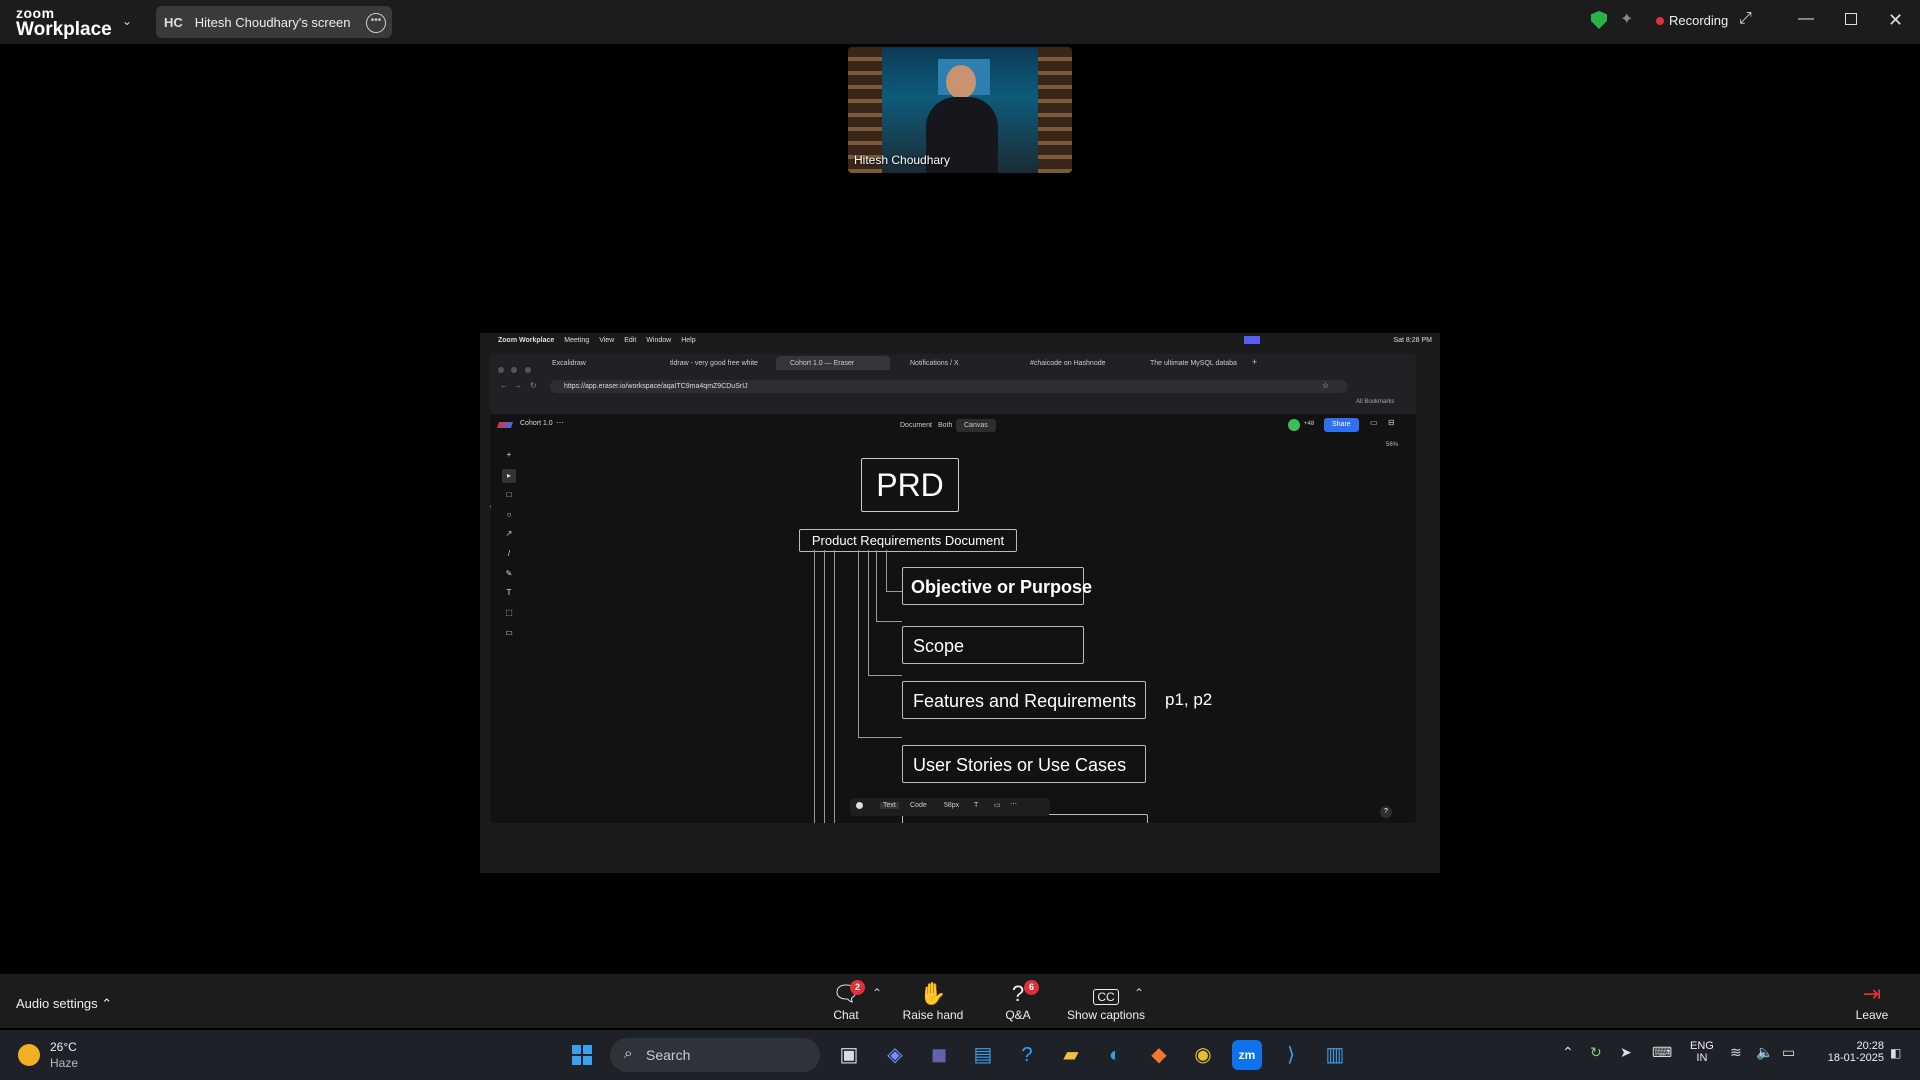 Image resolution: width=1920 pixels, height=1080 pixels. Describe the element at coordinates (1662, 1052) in the screenshot. I see `keyboard-icon: ⌨` at that location.